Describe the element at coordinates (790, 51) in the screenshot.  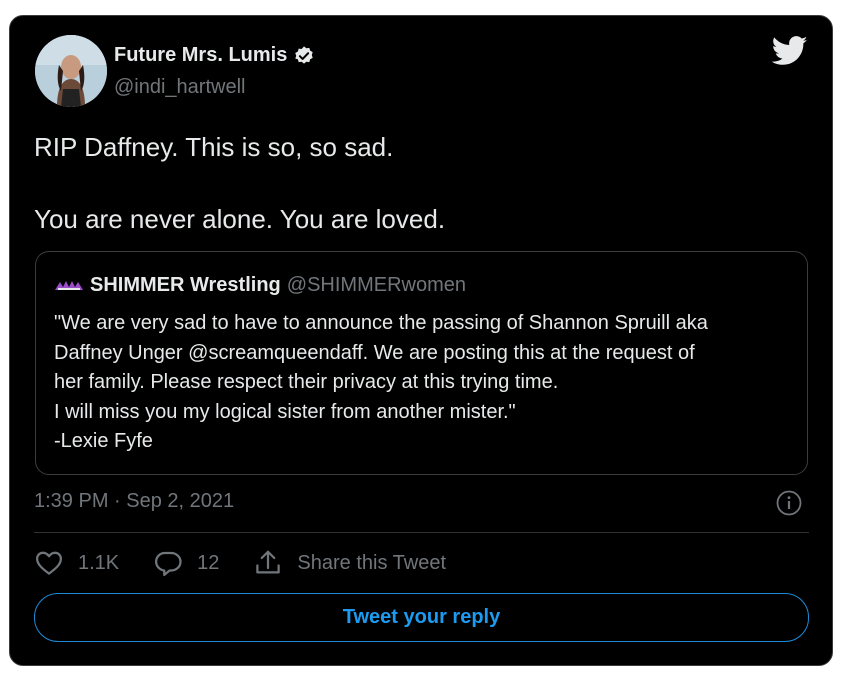
I see `twitter-bird-icon` at that location.